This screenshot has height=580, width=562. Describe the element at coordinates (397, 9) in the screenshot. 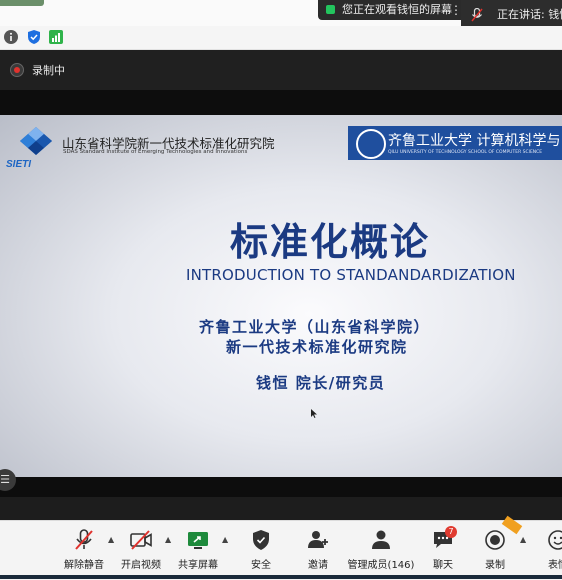

I see `viewing-text: 您正在观看钱恒的屏幕` at that location.